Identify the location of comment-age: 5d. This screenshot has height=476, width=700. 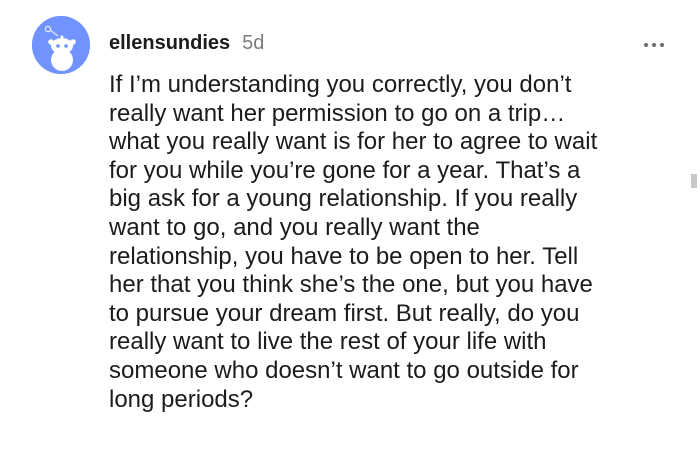
(253, 43).